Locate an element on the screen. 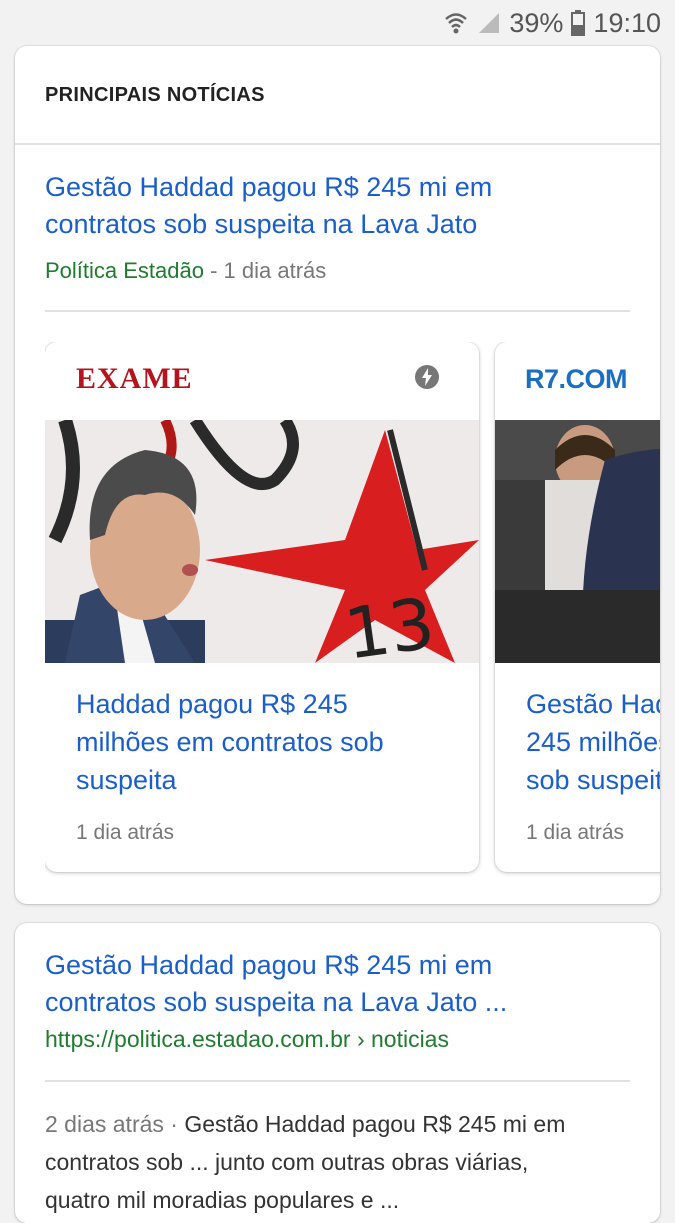 The height and width of the screenshot is (1223, 675). lead-story-time: 1 dia atrás is located at coordinates (275, 270).